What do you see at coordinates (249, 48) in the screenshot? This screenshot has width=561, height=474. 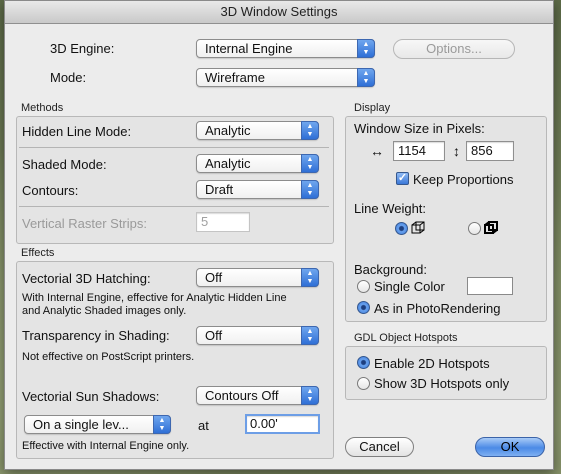 I see `engine-select-value: Internal Engine` at bounding box center [249, 48].